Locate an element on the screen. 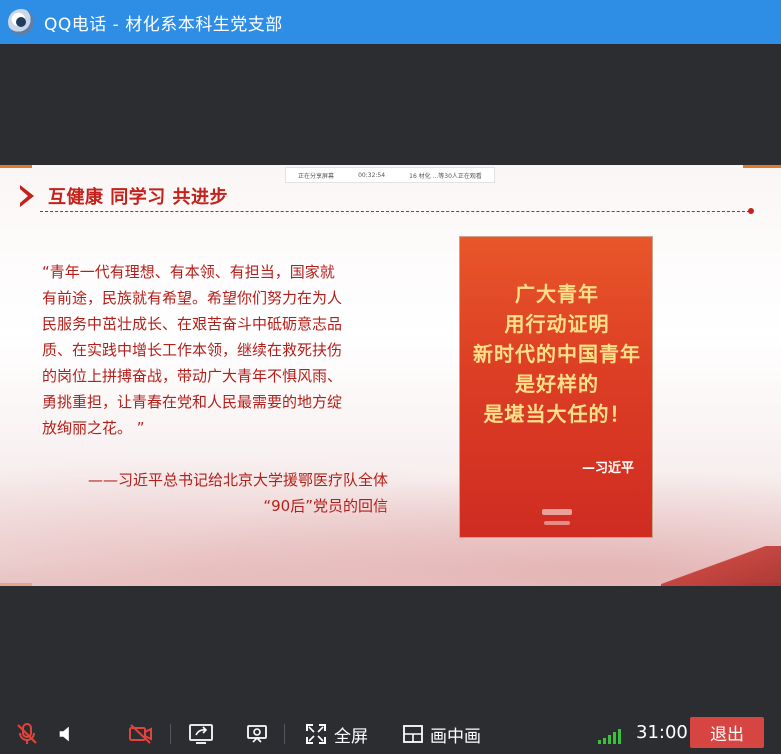  chevron-right-icon is located at coordinates (28, 196).